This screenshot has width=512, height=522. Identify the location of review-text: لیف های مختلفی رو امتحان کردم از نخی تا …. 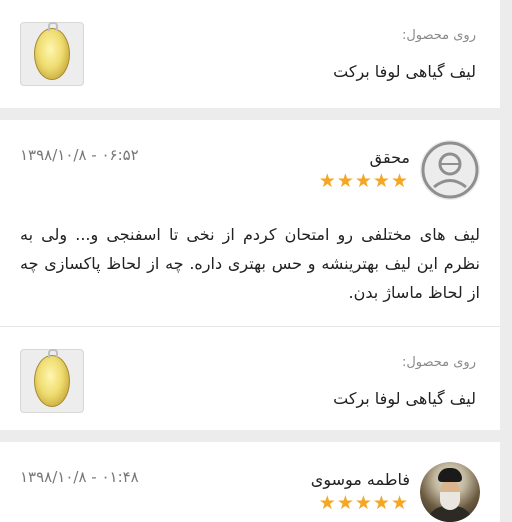
(250, 263).